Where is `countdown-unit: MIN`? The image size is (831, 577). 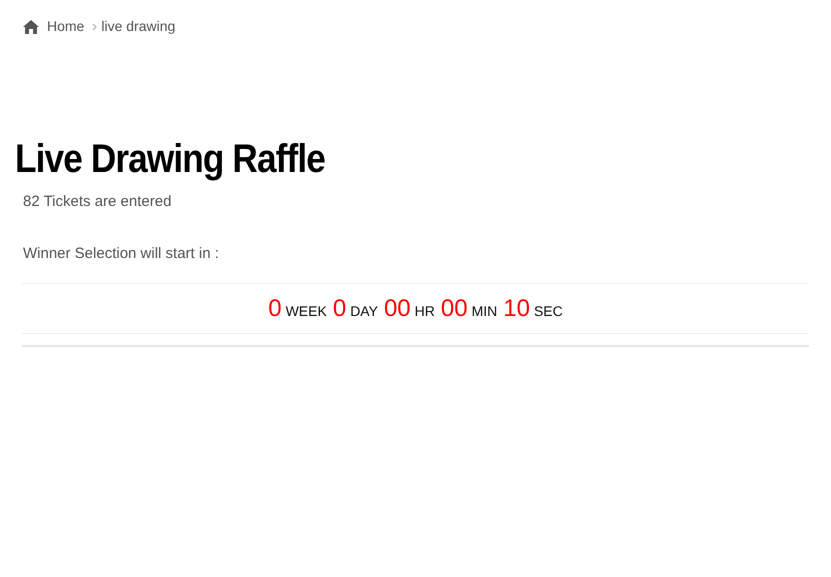
countdown-unit: MIN is located at coordinates (485, 311).